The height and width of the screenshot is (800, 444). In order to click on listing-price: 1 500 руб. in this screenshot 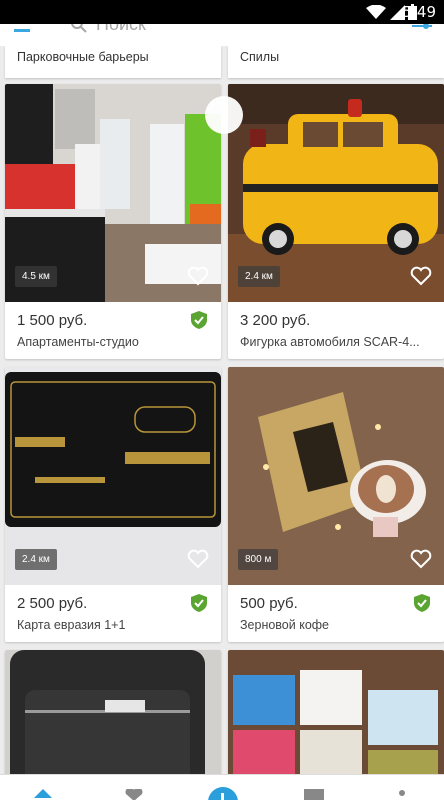, I will do `click(52, 320)`.